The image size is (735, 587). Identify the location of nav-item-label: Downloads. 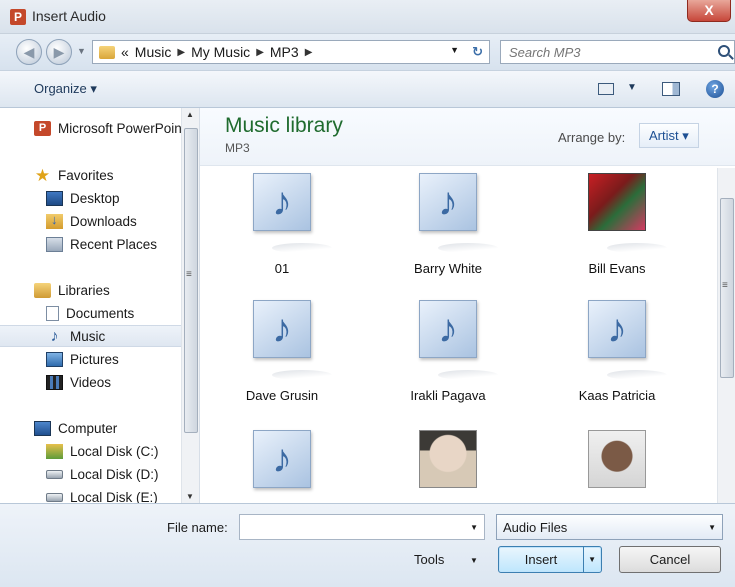
(103, 221).